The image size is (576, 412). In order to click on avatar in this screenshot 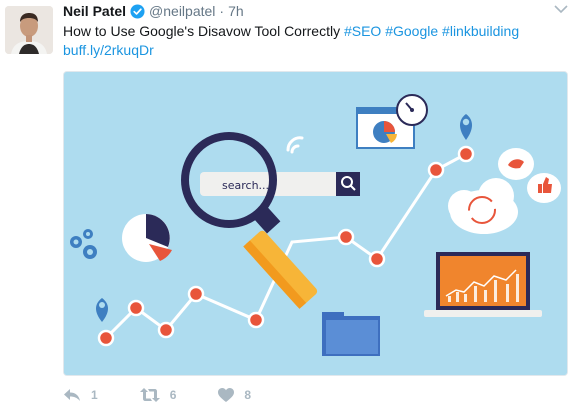, I will do `click(29, 30)`.